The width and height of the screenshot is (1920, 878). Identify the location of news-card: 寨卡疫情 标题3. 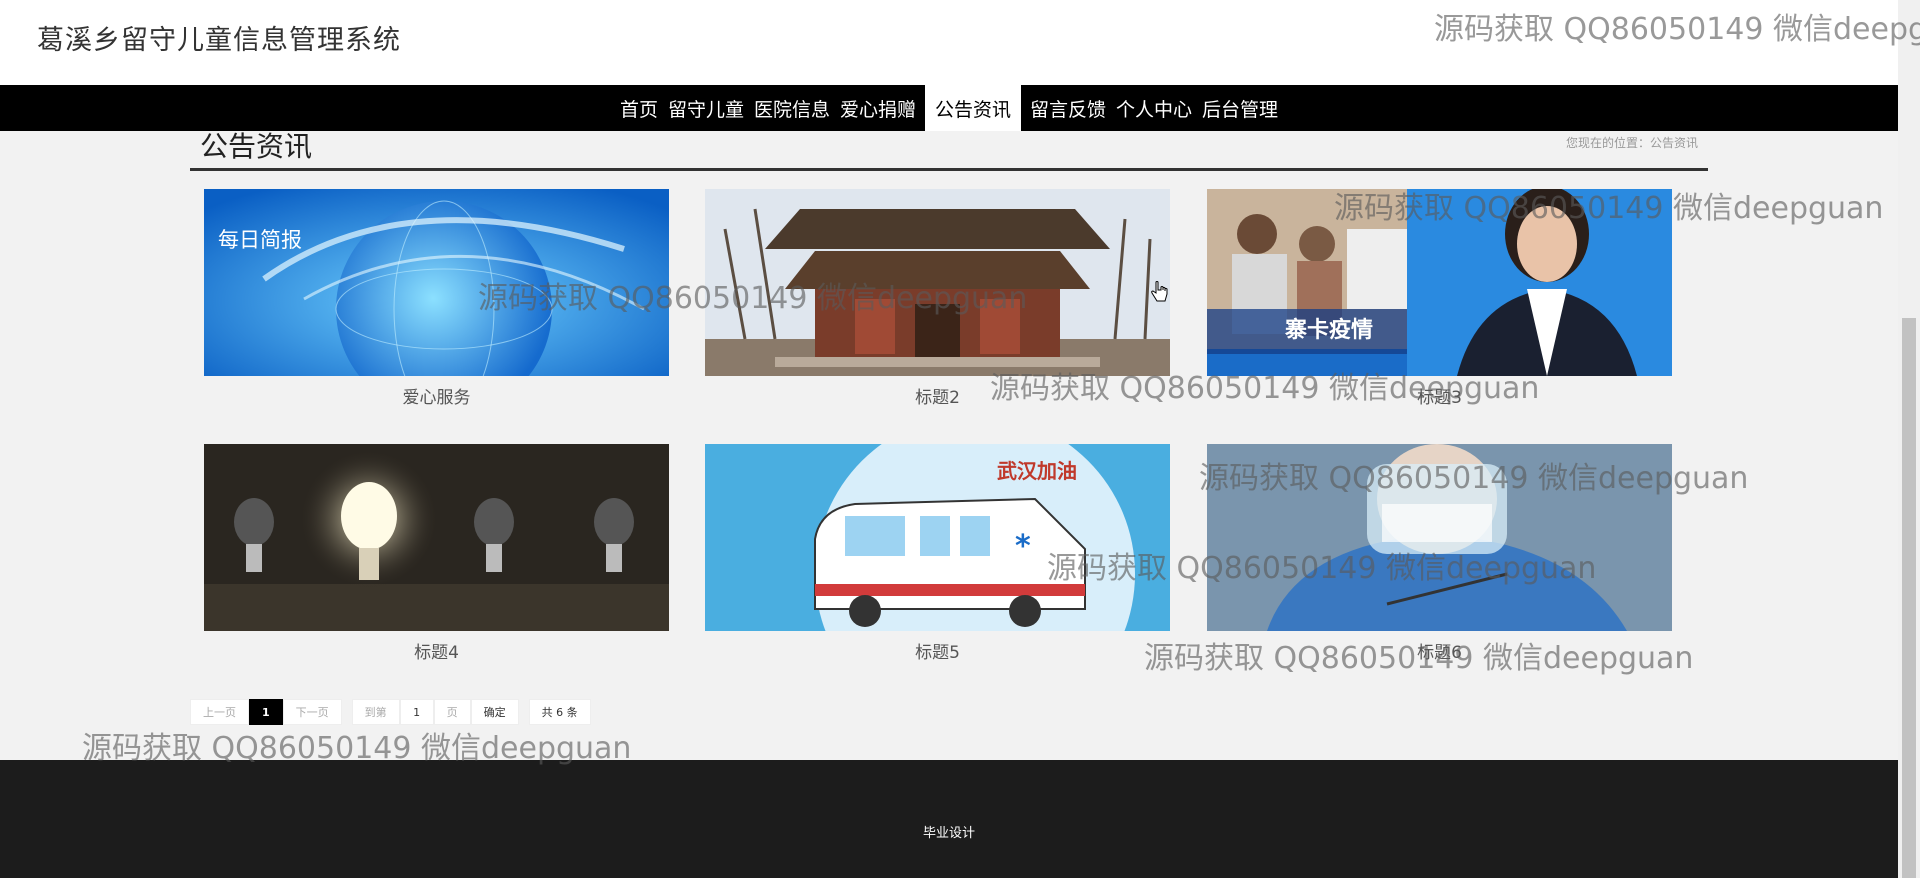
(1439, 298).